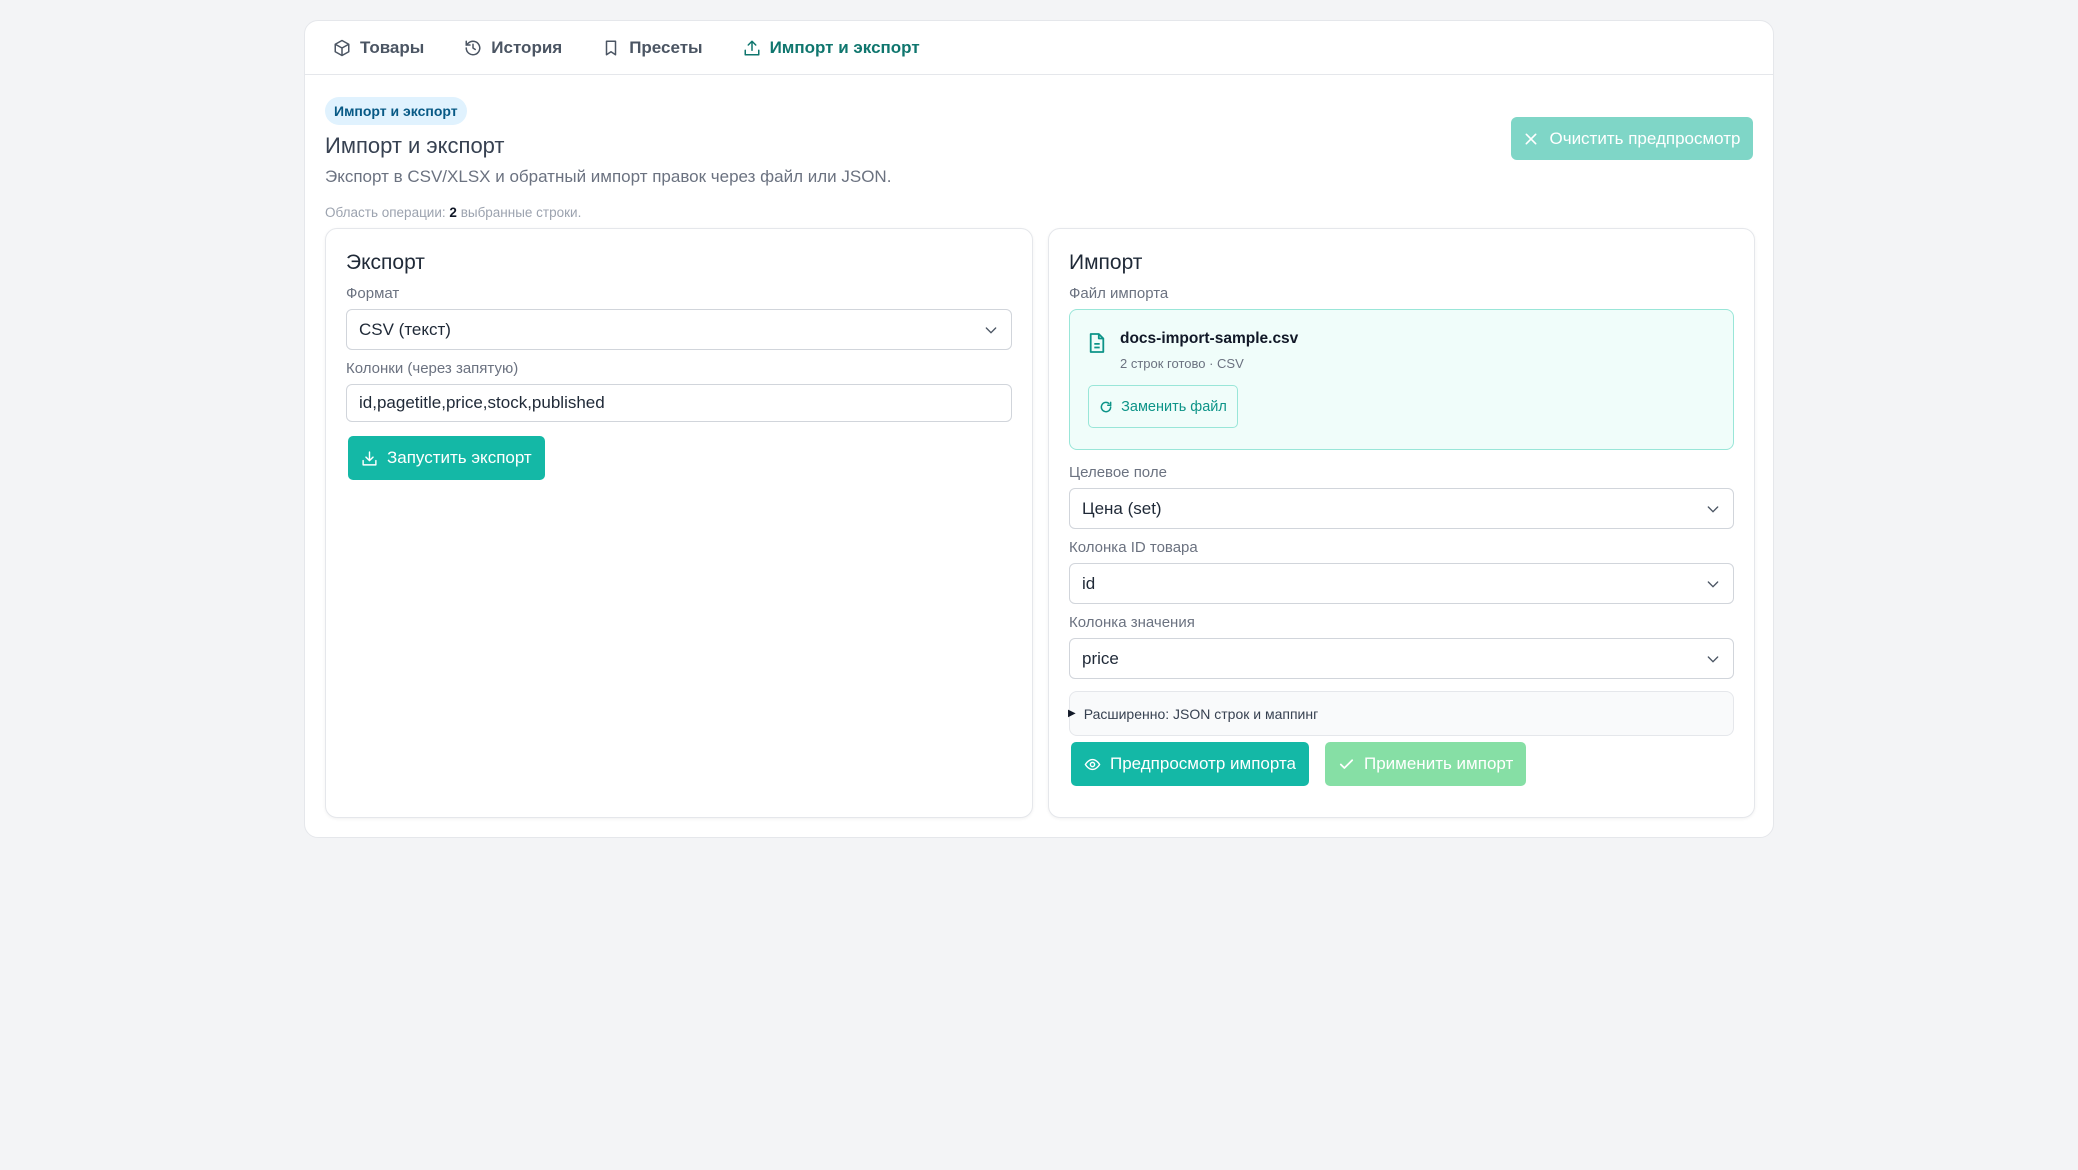 This screenshot has height=1170, width=2078. I want to click on target-field-label: Целевое поле, so click(1118, 472).